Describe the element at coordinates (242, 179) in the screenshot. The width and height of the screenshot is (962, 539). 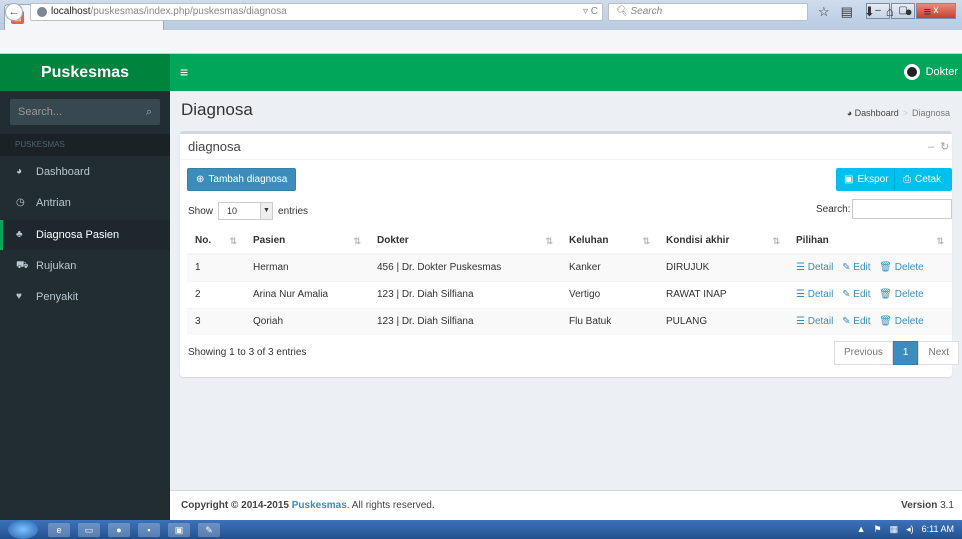
I see `add-diagnosa-button: ⊕ Tambah diagnosa` at that location.